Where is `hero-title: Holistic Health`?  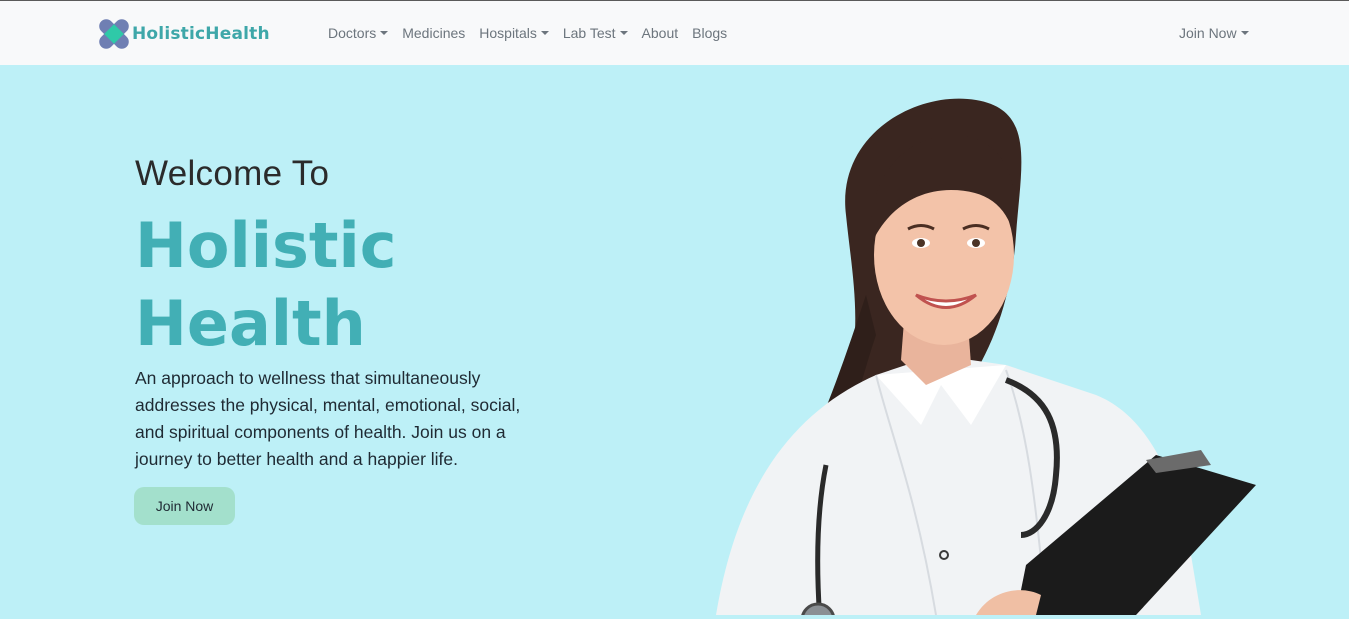 hero-title: Holistic Health is located at coordinates (266, 285).